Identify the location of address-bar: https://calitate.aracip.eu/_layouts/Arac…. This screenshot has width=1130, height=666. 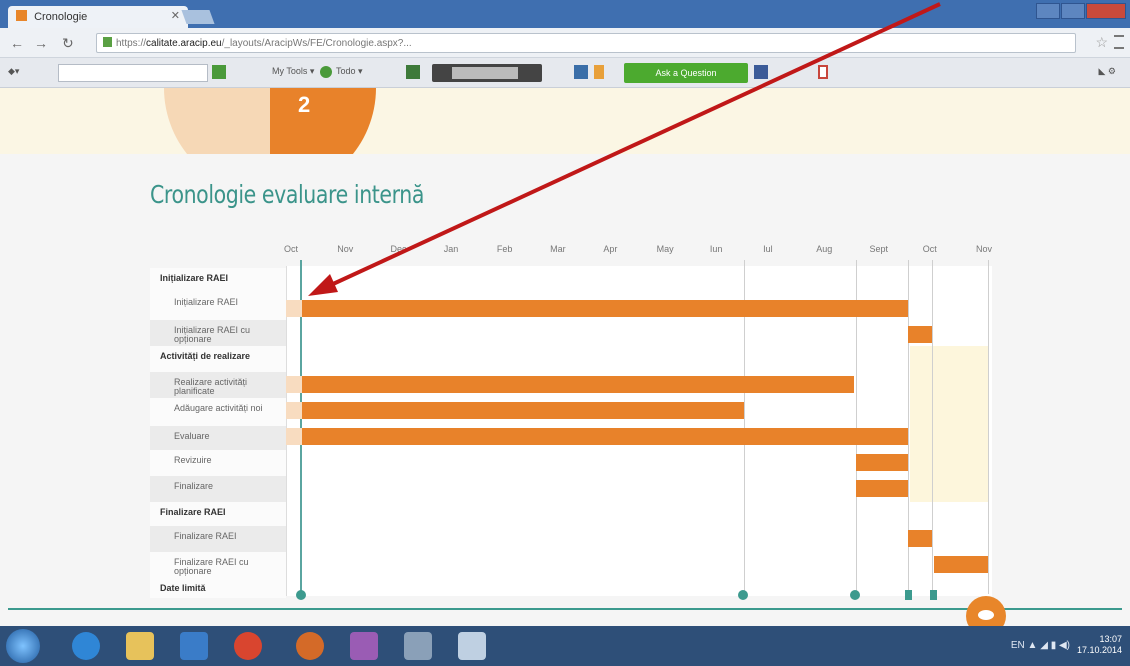
(586, 43).